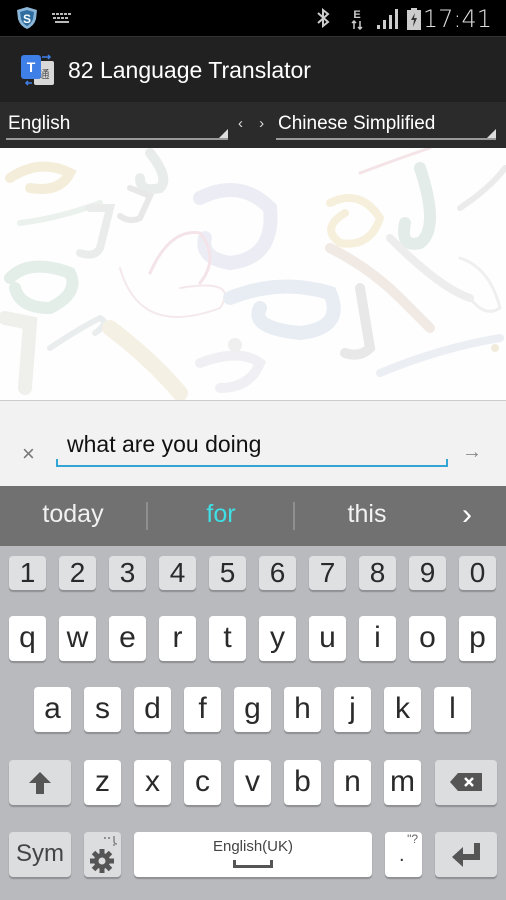  Describe the element at coordinates (77, 573) in the screenshot. I see `key-2: 2` at that location.